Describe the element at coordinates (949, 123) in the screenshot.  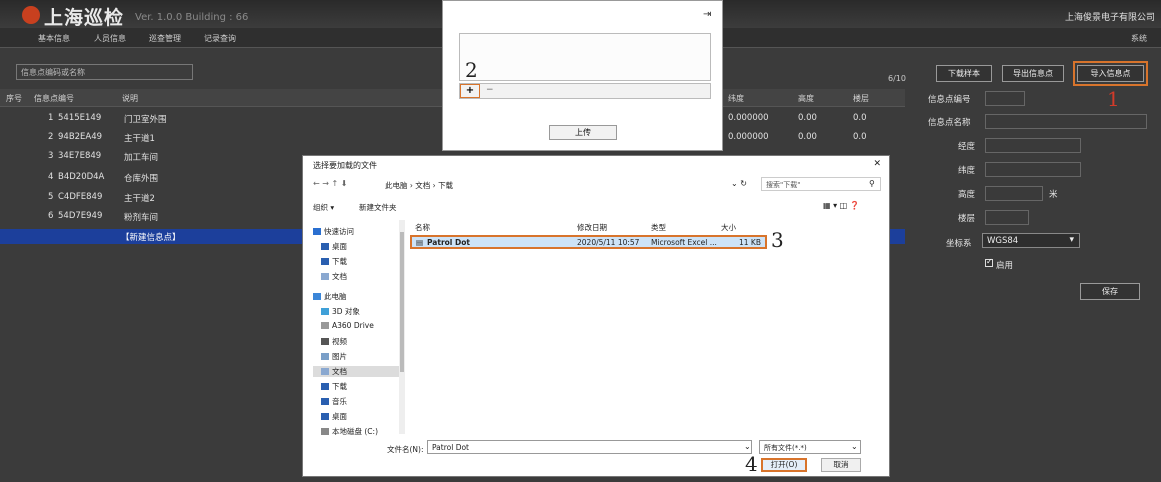
I see `label-point-name: 信息点名称` at that location.